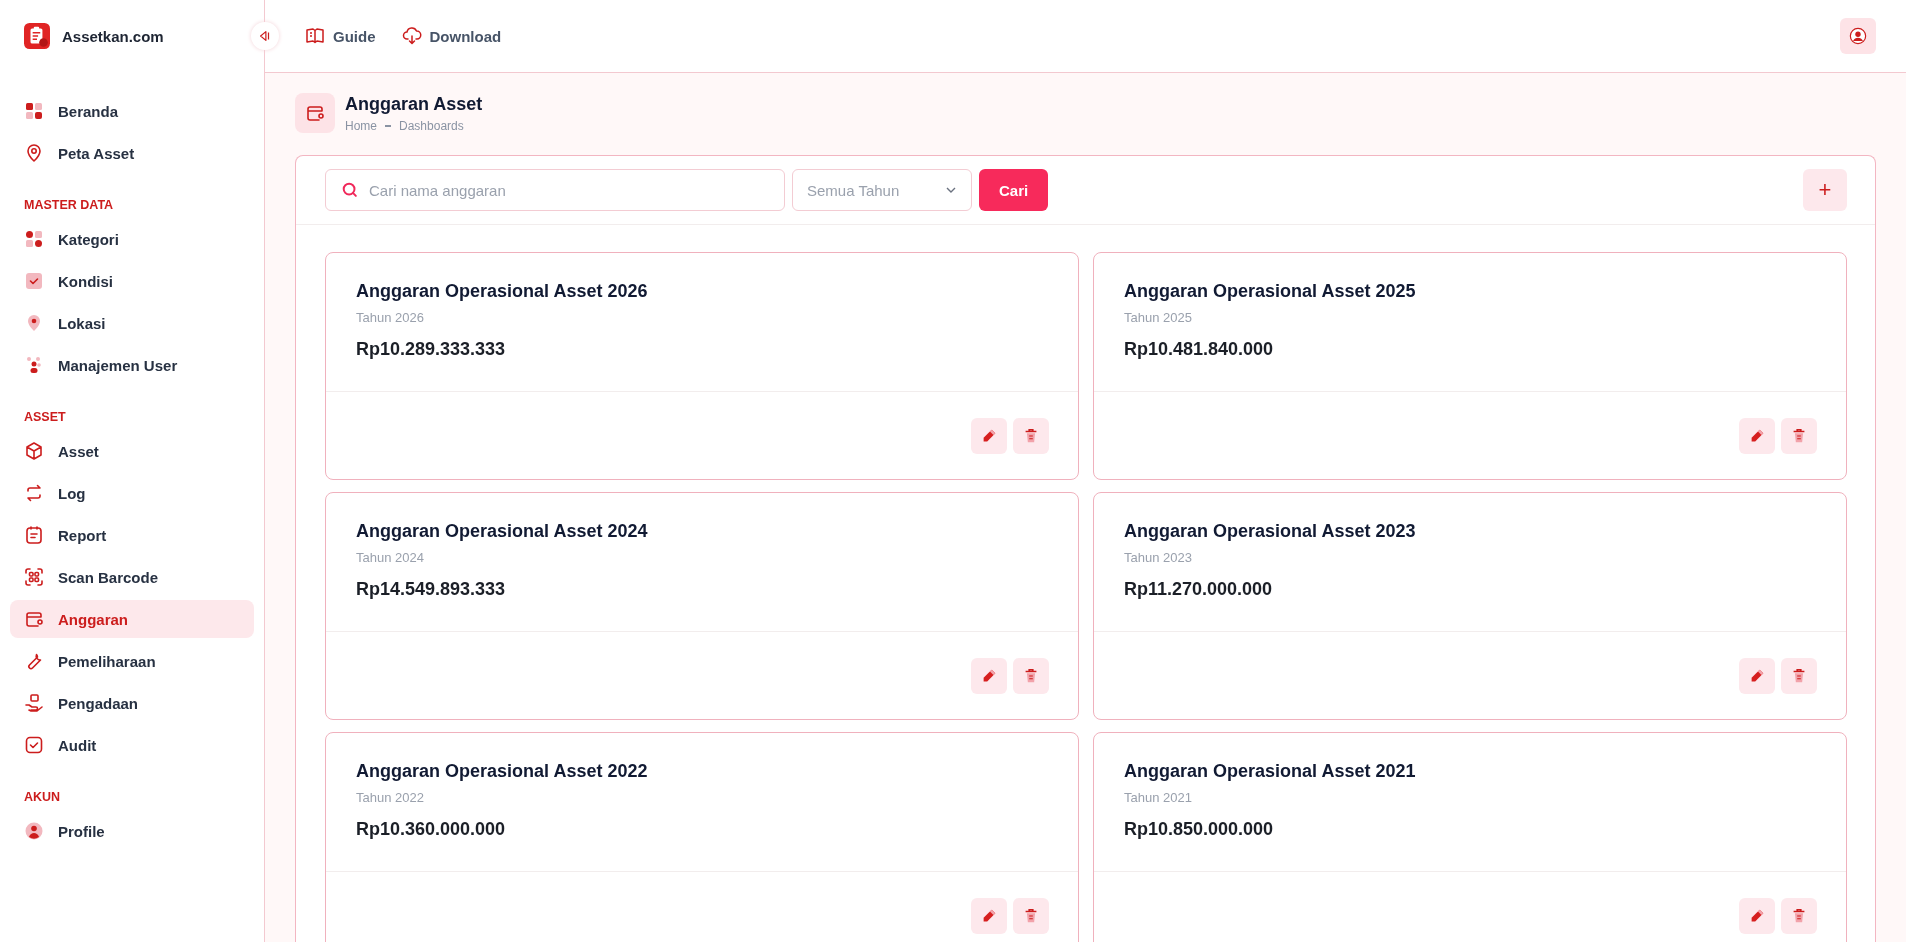 The height and width of the screenshot is (942, 1906). What do you see at coordinates (502, 771) in the screenshot?
I see `budget-title: Anggaran Operasional Asset 2022` at bounding box center [502, 771].